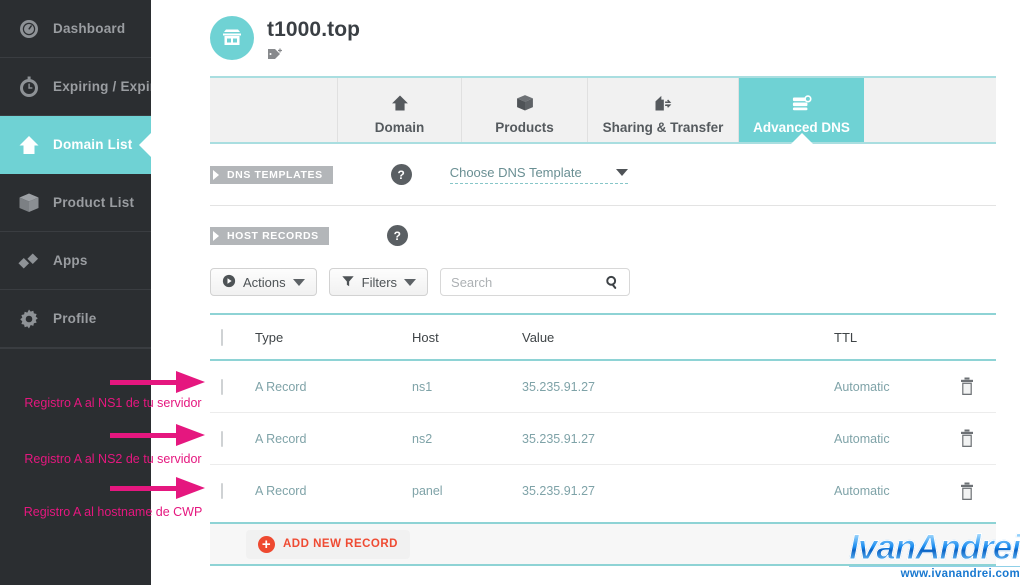 This screenshot has height=585, width=1024. Describe the element at coordinates (113, 459) in the screenshot. I see `annotation-text-2: Registro A al NS2 de tu servidor` at that location.